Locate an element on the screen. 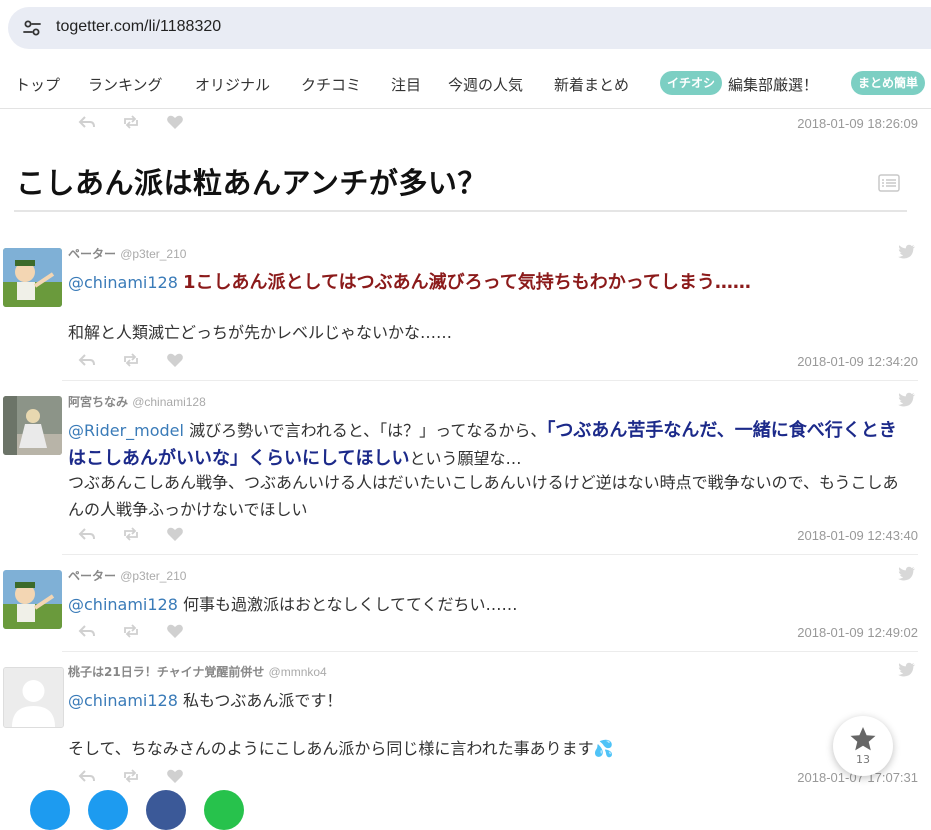  nav-kuchikomi: クチコミ is located at coordinates (331, 84).